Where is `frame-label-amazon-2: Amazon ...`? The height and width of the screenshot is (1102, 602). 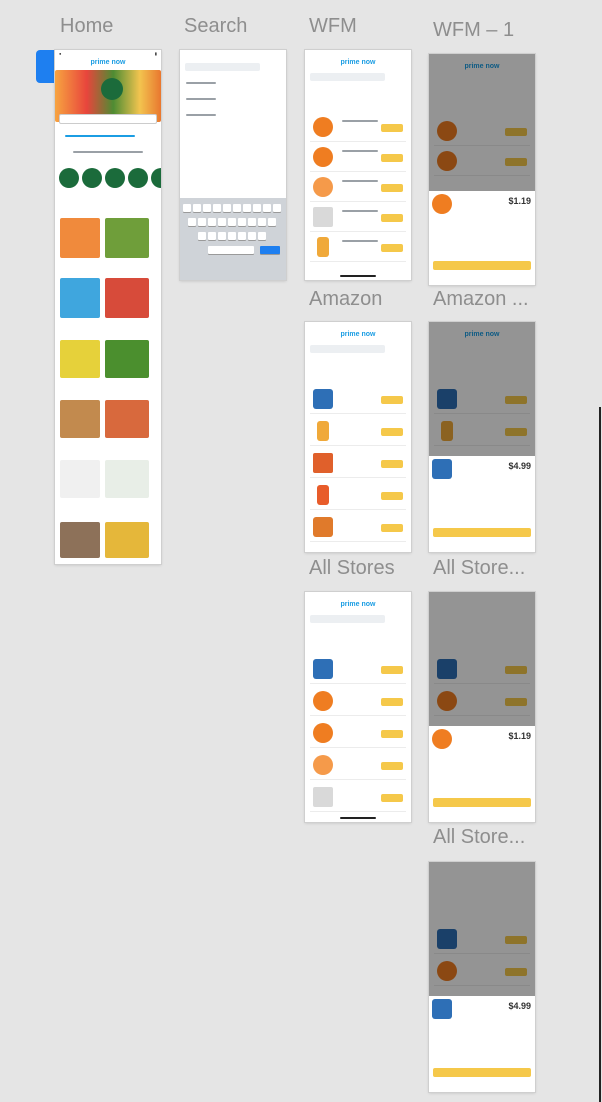
frame-label-amazon-2: Amazon ... is located at coordinates (481, 299).